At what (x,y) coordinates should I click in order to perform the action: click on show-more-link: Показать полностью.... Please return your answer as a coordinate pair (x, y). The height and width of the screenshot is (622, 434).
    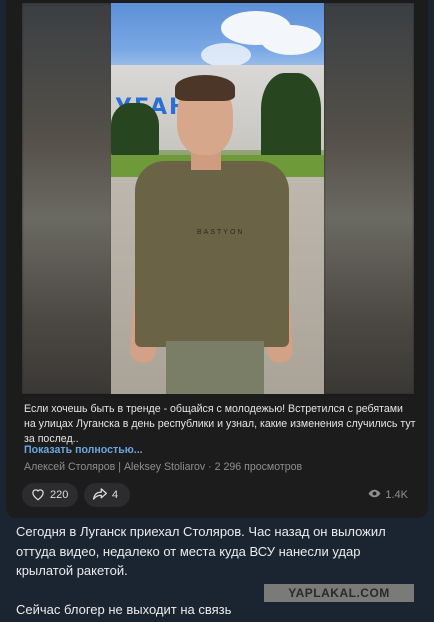
    Looking at the image, I should click on (83, 450).